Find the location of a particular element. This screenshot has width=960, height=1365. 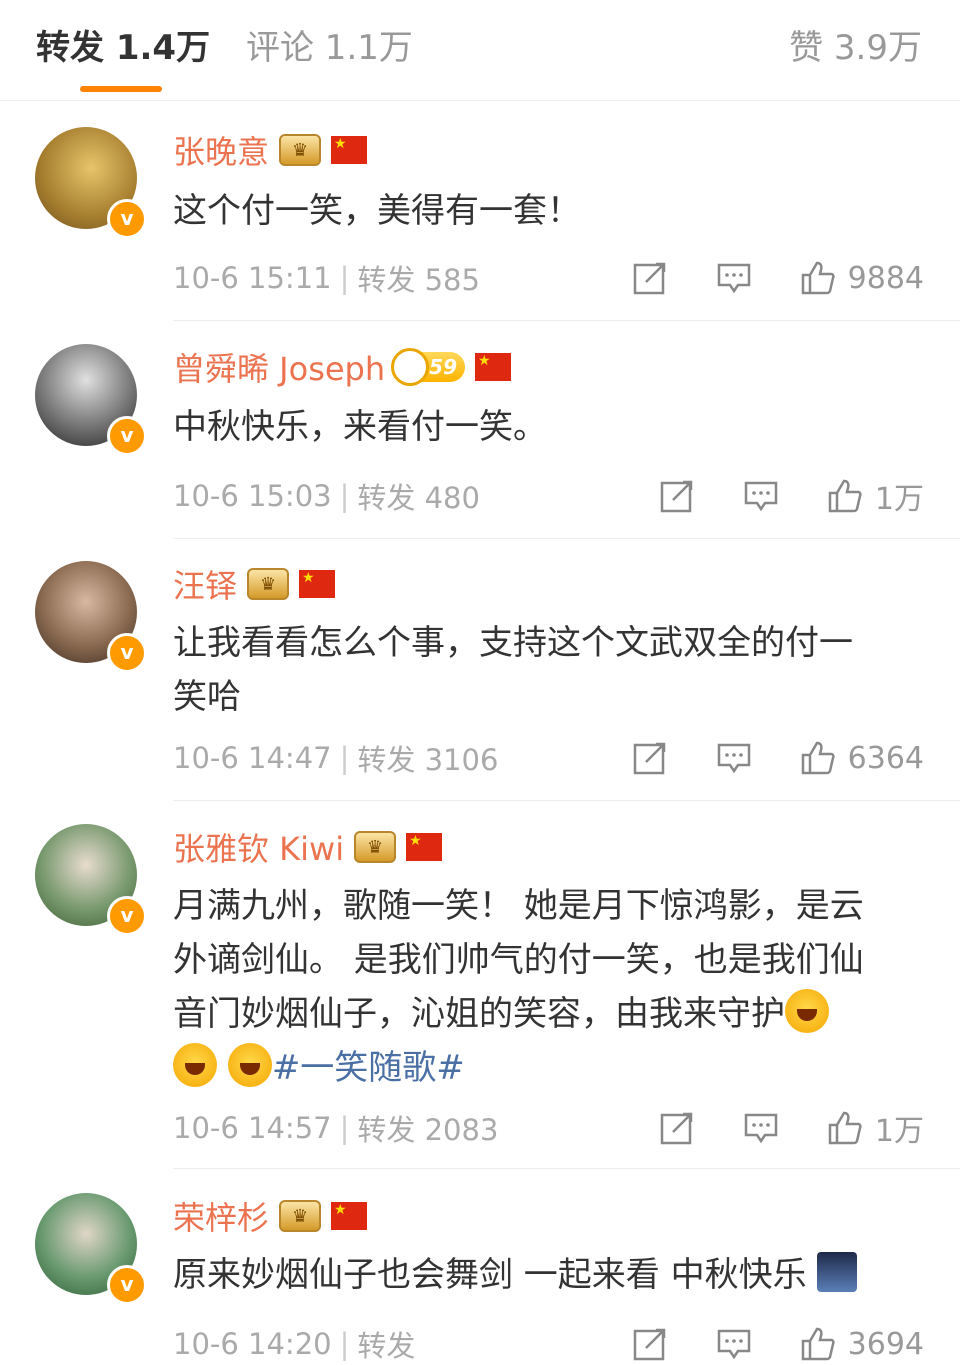

comment-meta: 10-6 15:03 | 转发 480 is located at coordinates (326, 496).